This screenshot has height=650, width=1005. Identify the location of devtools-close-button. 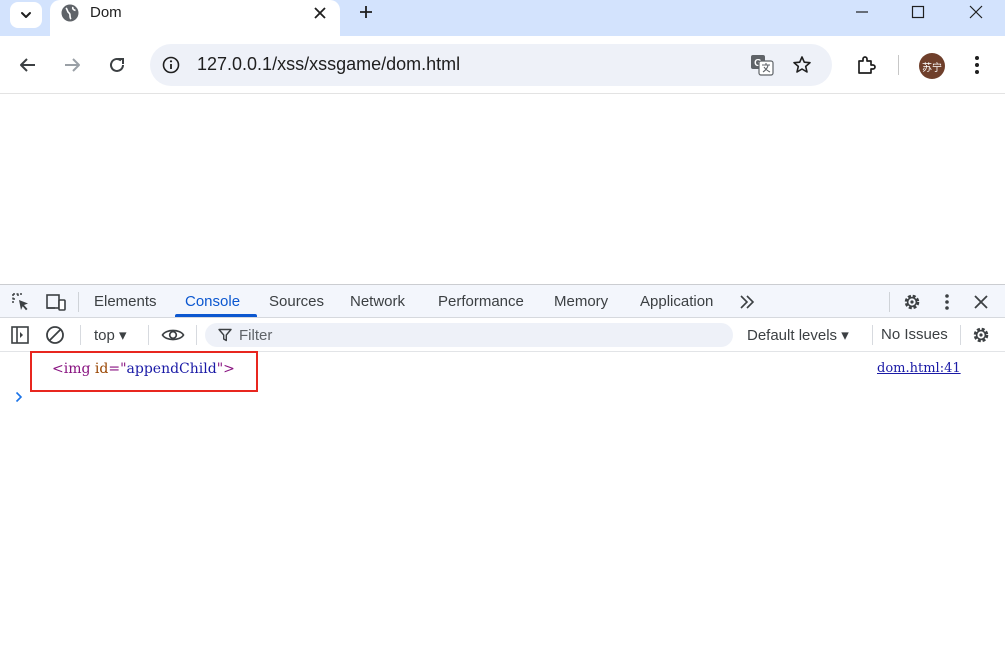
(981, 302).